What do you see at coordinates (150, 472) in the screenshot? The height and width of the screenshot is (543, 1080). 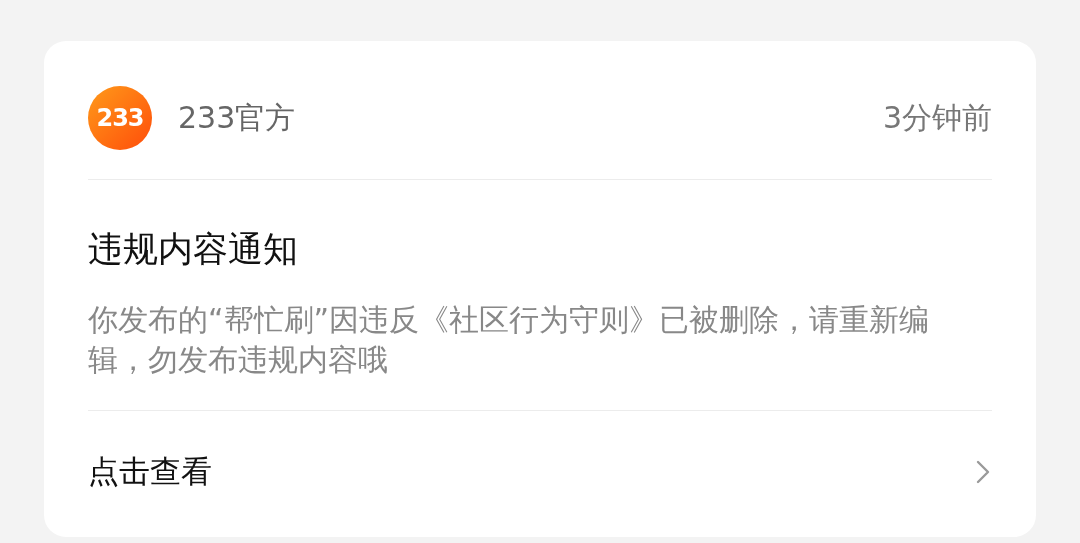 I see `view-link: 点击查看` at bounding box center [150, 472].